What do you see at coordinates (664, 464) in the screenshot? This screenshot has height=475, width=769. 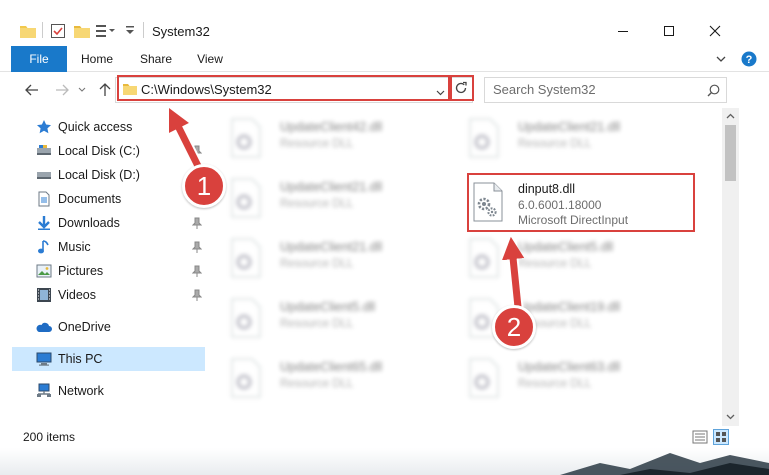 I see `mountain-image` at bounding box center [664, 464].